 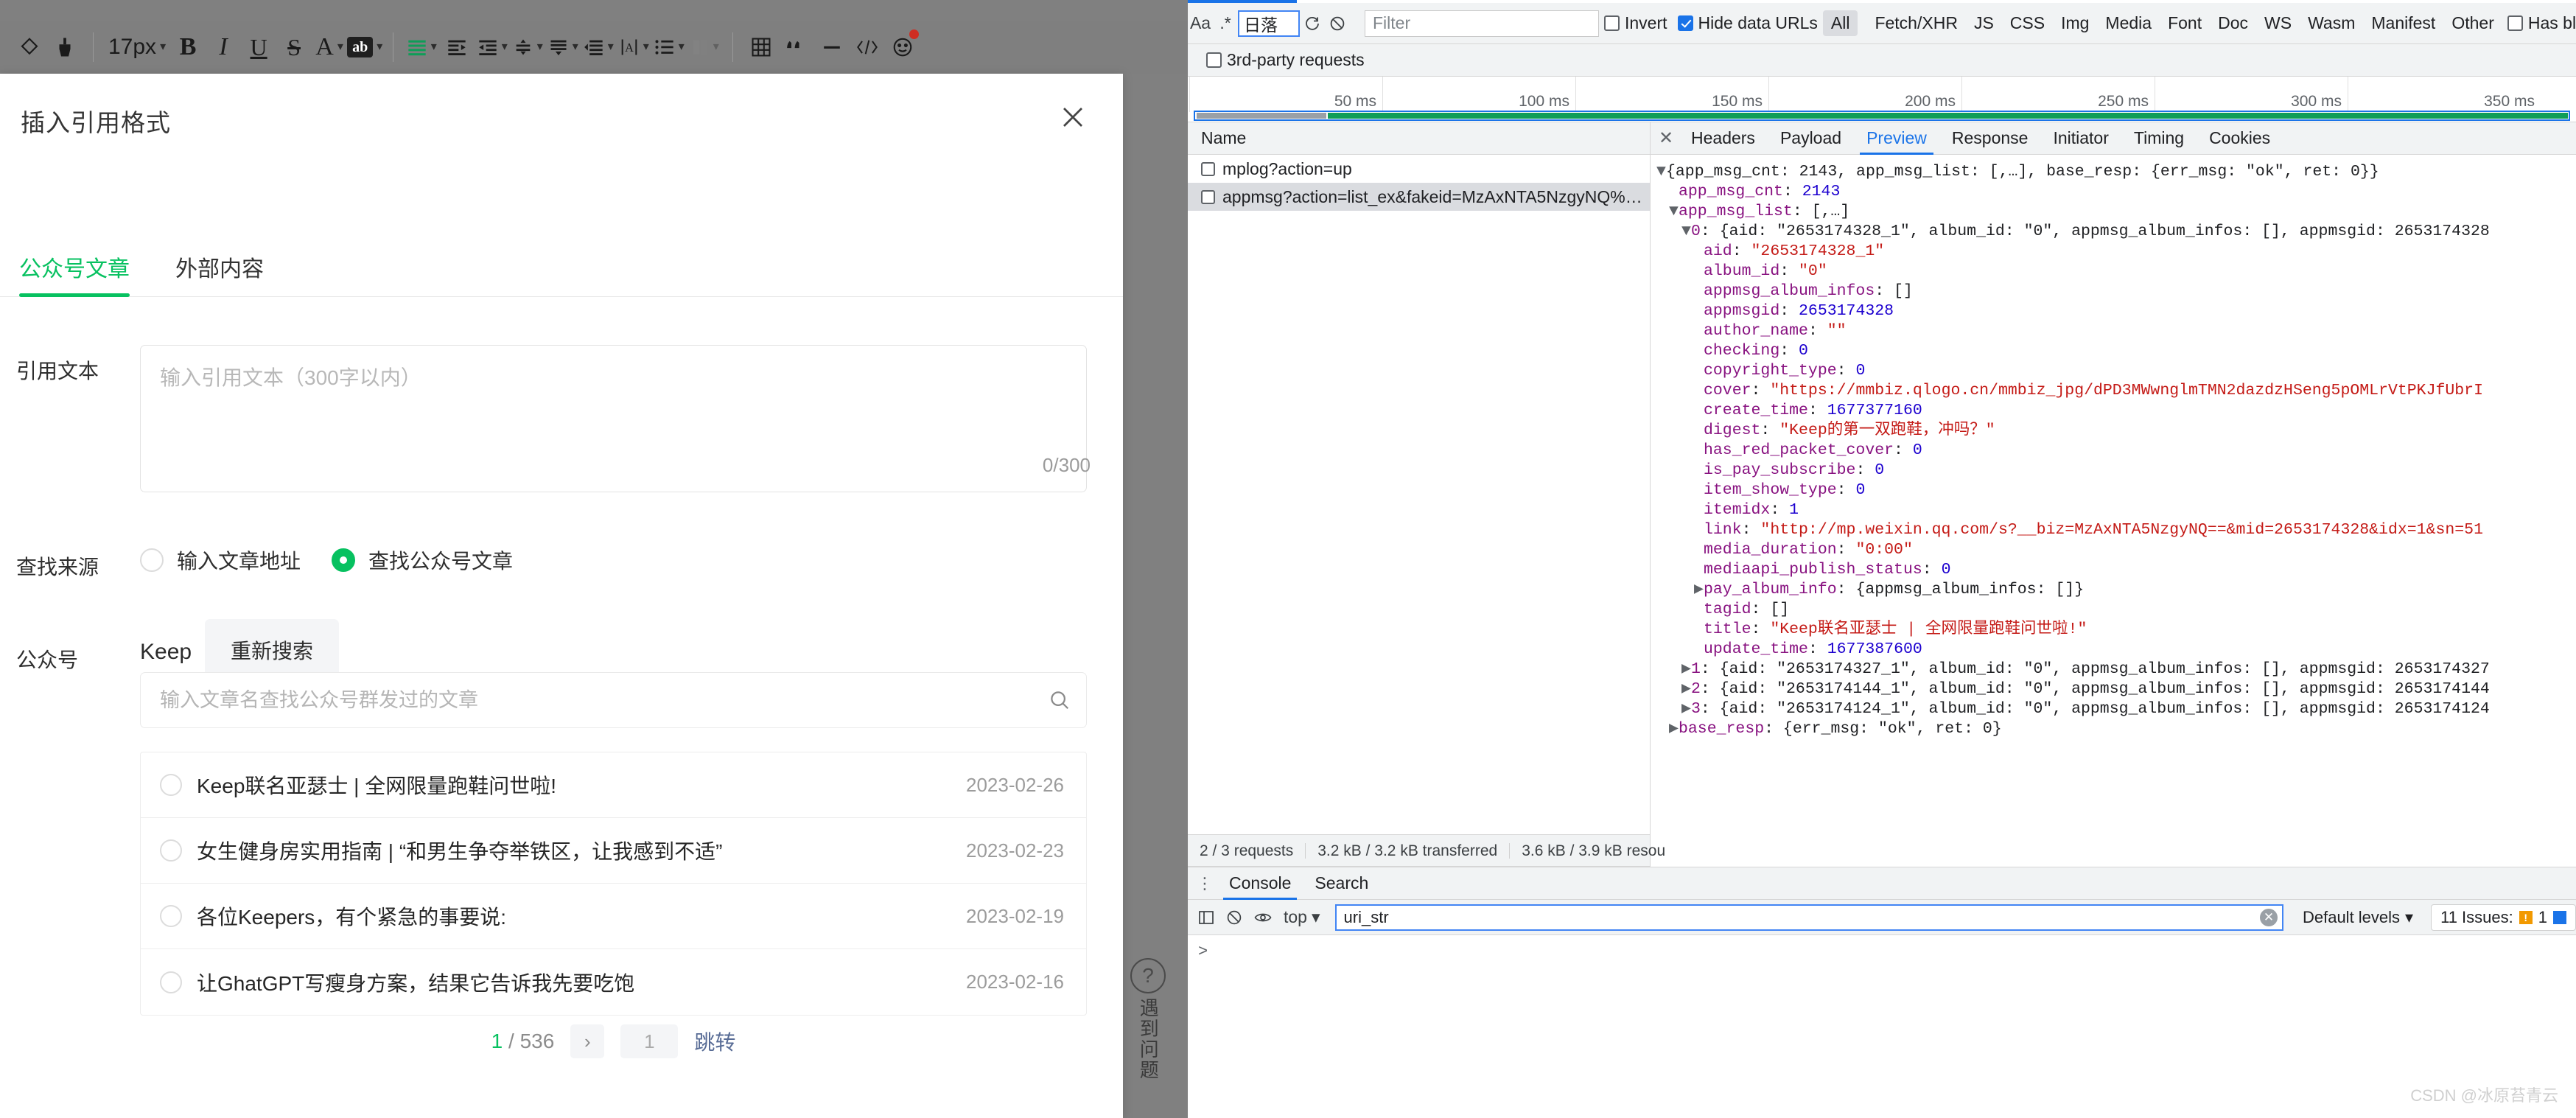 What do you see at coordinates (1666, 138) in the screenshot?
I see `close-icon: ✕` at bounding box center [1666, 138].